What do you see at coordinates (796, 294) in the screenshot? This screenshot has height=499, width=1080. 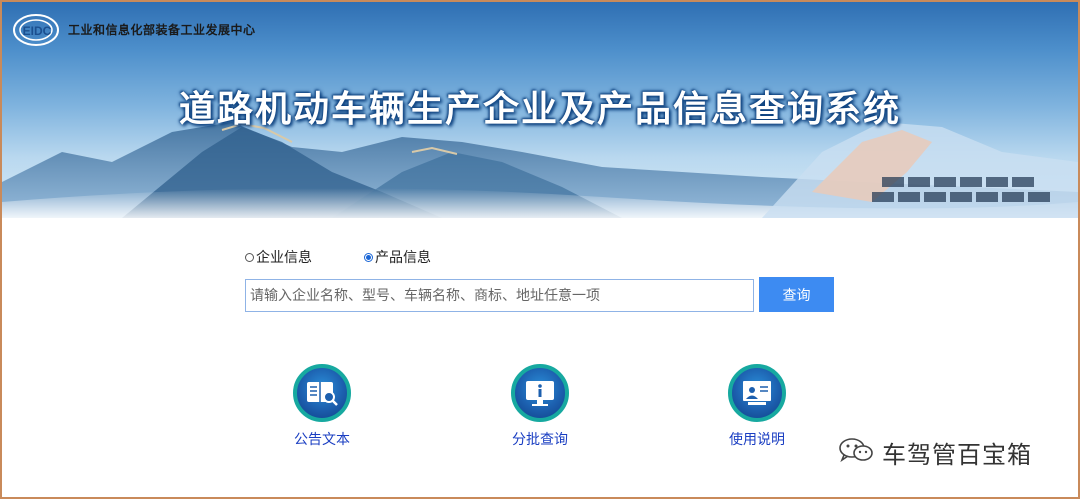 I see `search-button: 查询` at bounding box center [796, 294].